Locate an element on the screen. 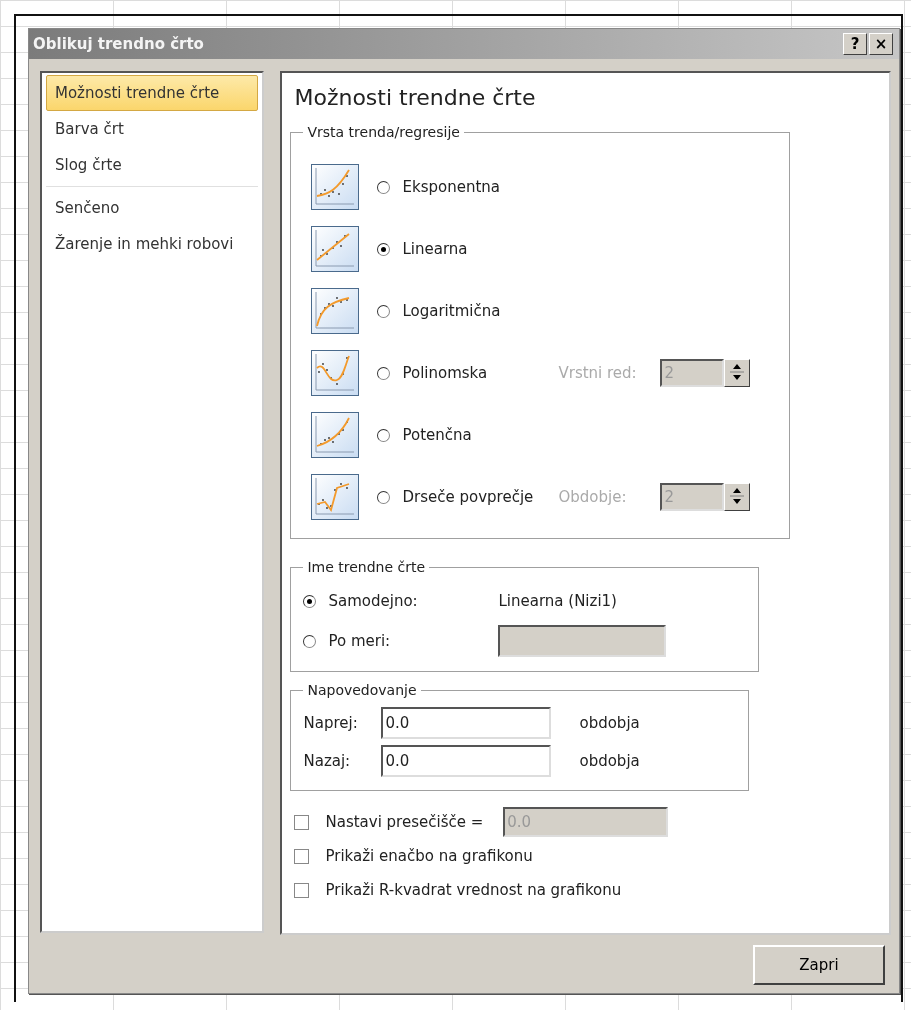 This screenshot has height=1010, width=911. help-button: ? is located at coordinates (855, 44).